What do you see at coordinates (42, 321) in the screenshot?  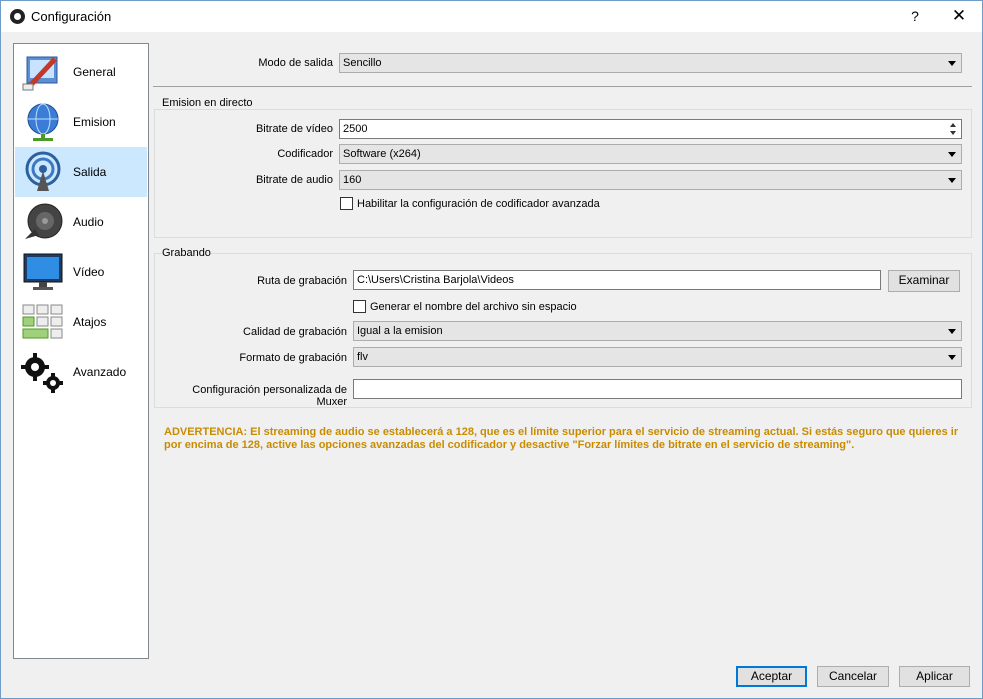 I see `keyboard-icon` at bounding box center [42, 321].